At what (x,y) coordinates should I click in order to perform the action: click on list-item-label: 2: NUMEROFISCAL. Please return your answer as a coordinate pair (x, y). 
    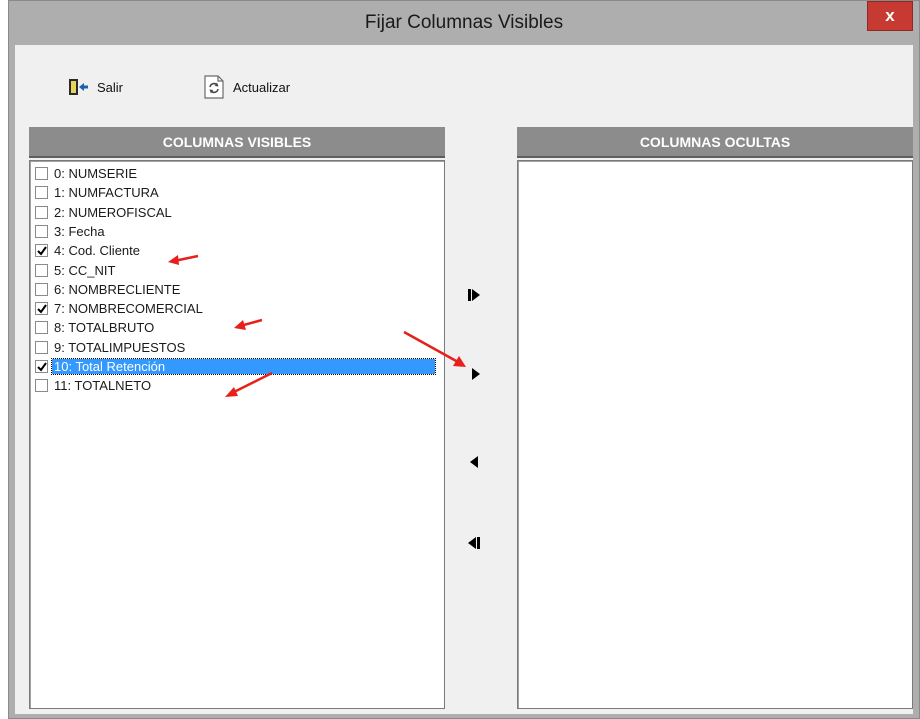
    Looking at the image, I should click on (113, 212).